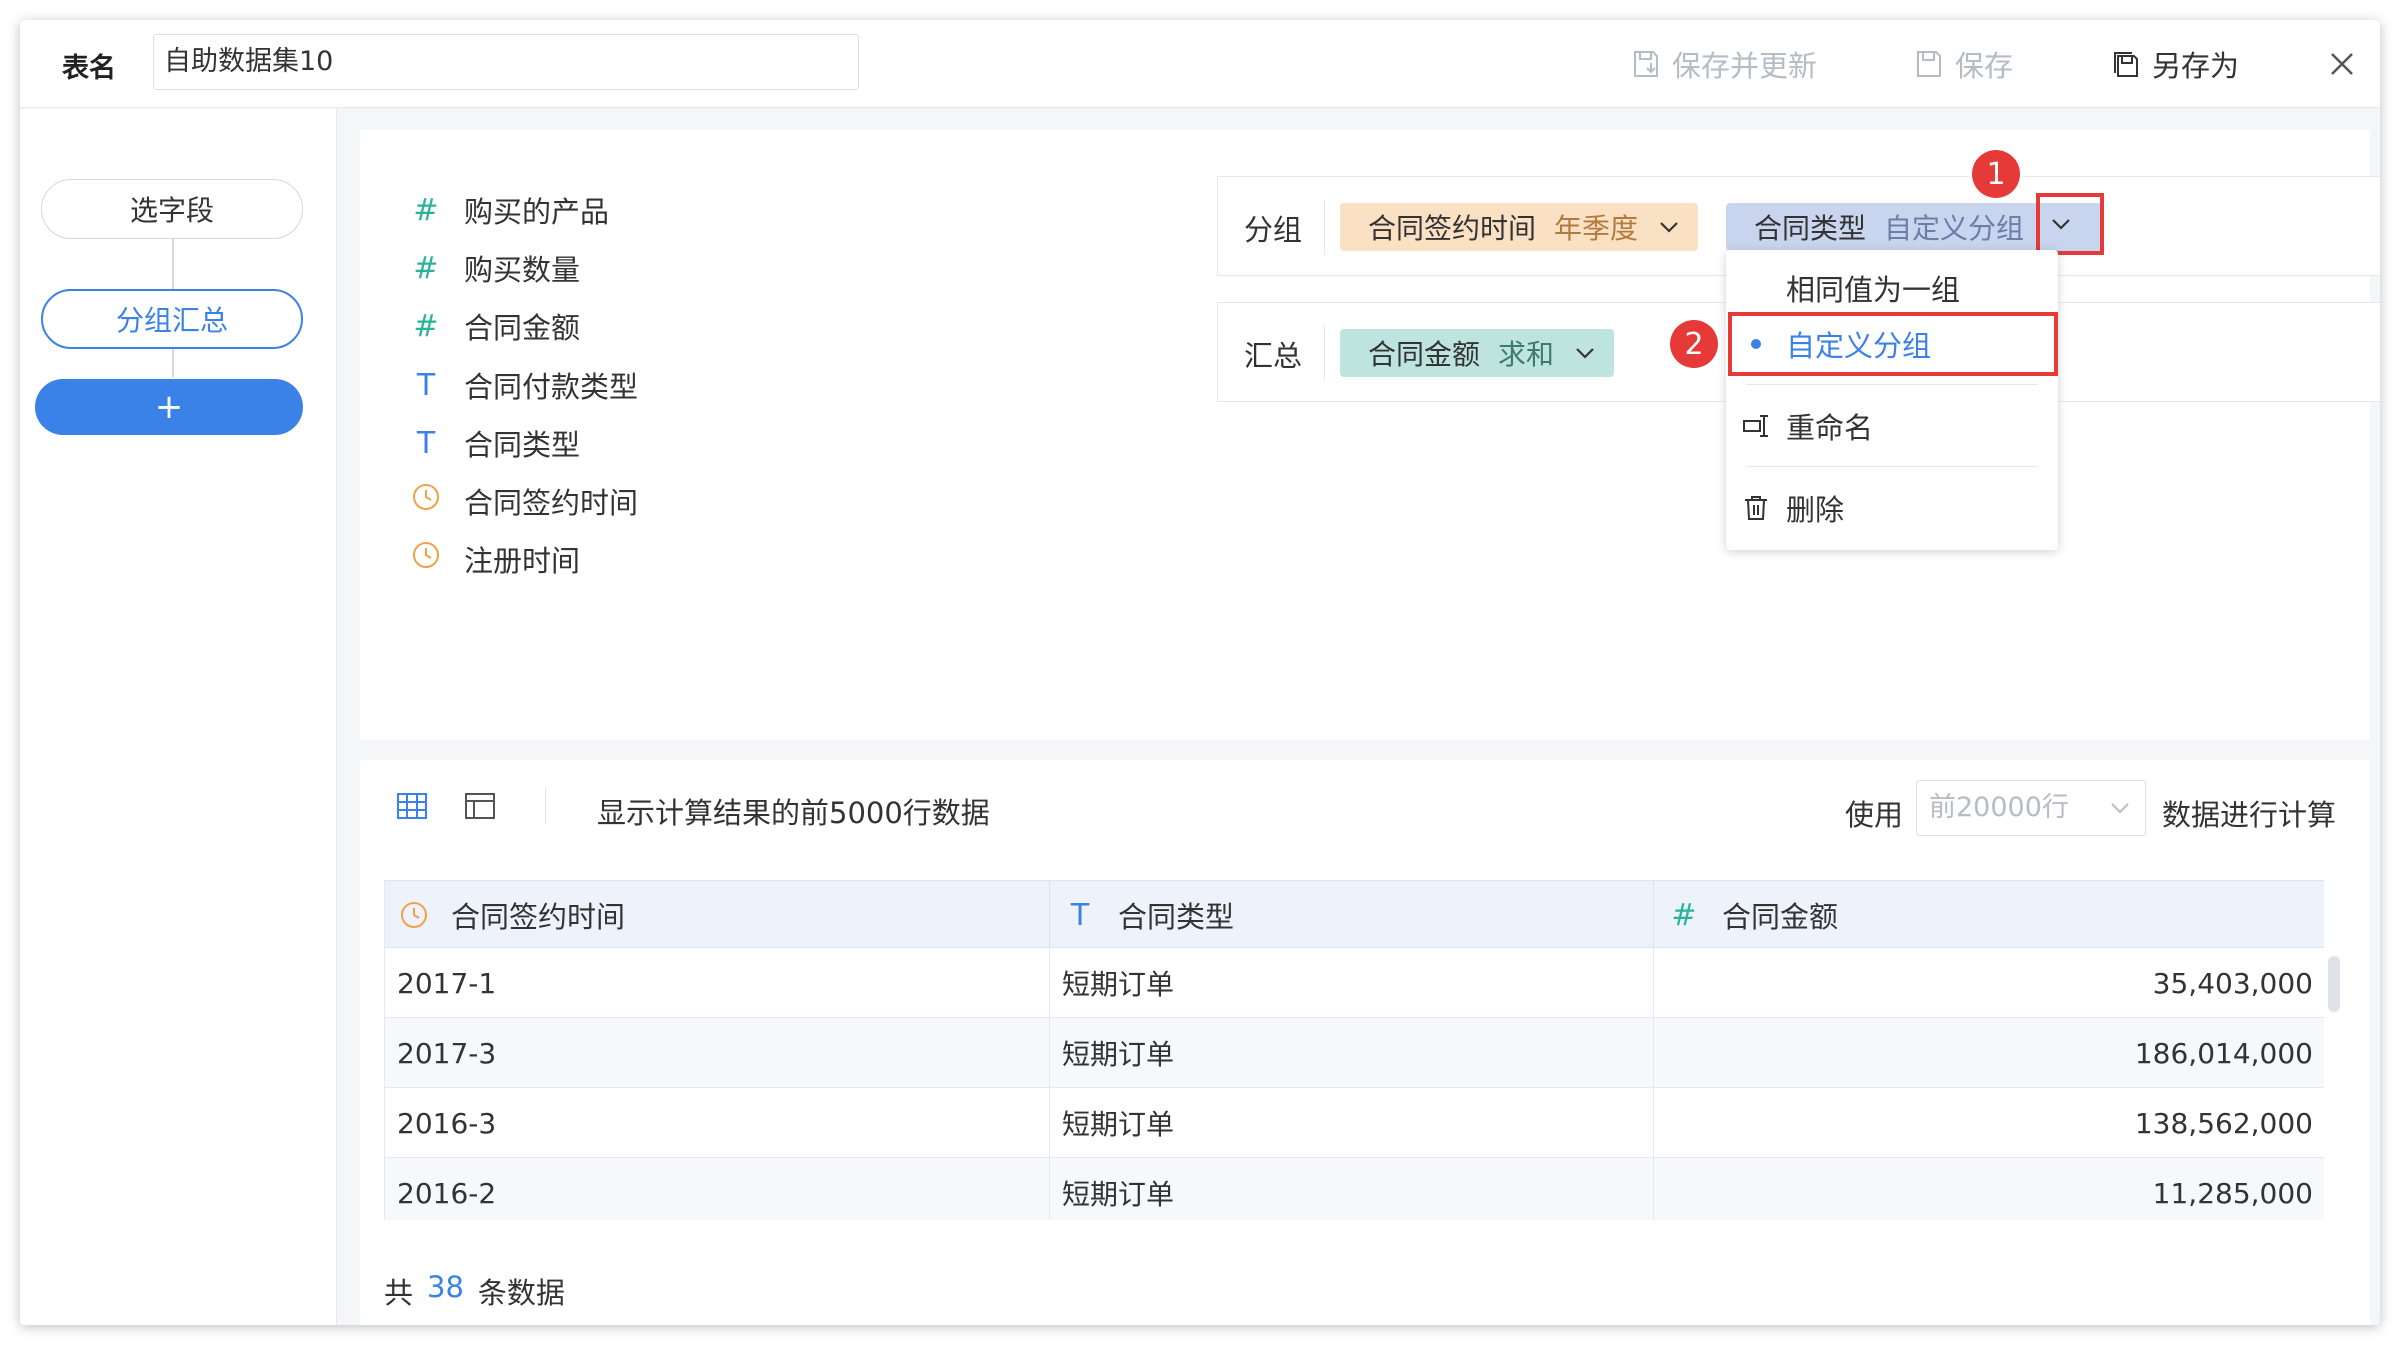 The image size is (2400, 1346). I want to click on table-row: 2016-2 短期订单 11,285,000, so click(1354, 1189).